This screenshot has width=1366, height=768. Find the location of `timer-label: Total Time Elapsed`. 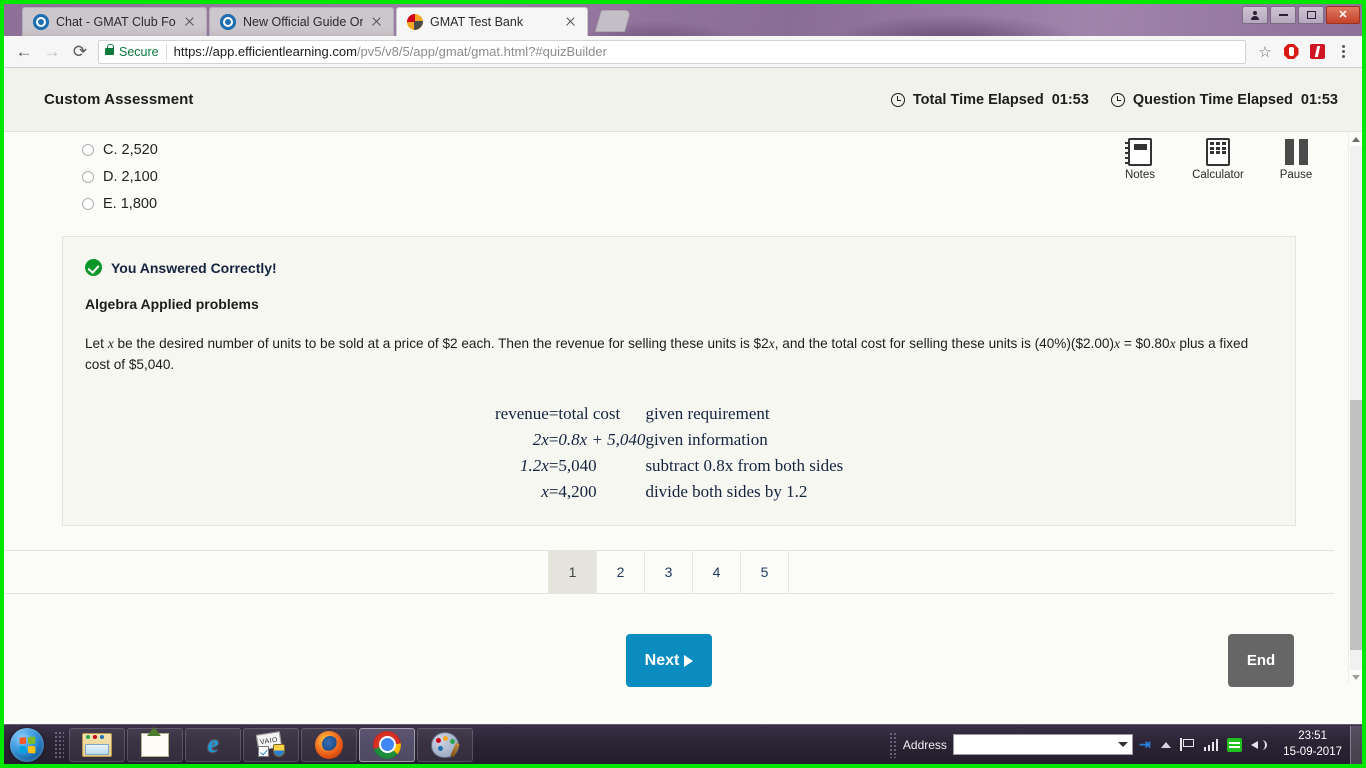

timer-label: Total Time Elapsed is located at coordinates (978, 99).